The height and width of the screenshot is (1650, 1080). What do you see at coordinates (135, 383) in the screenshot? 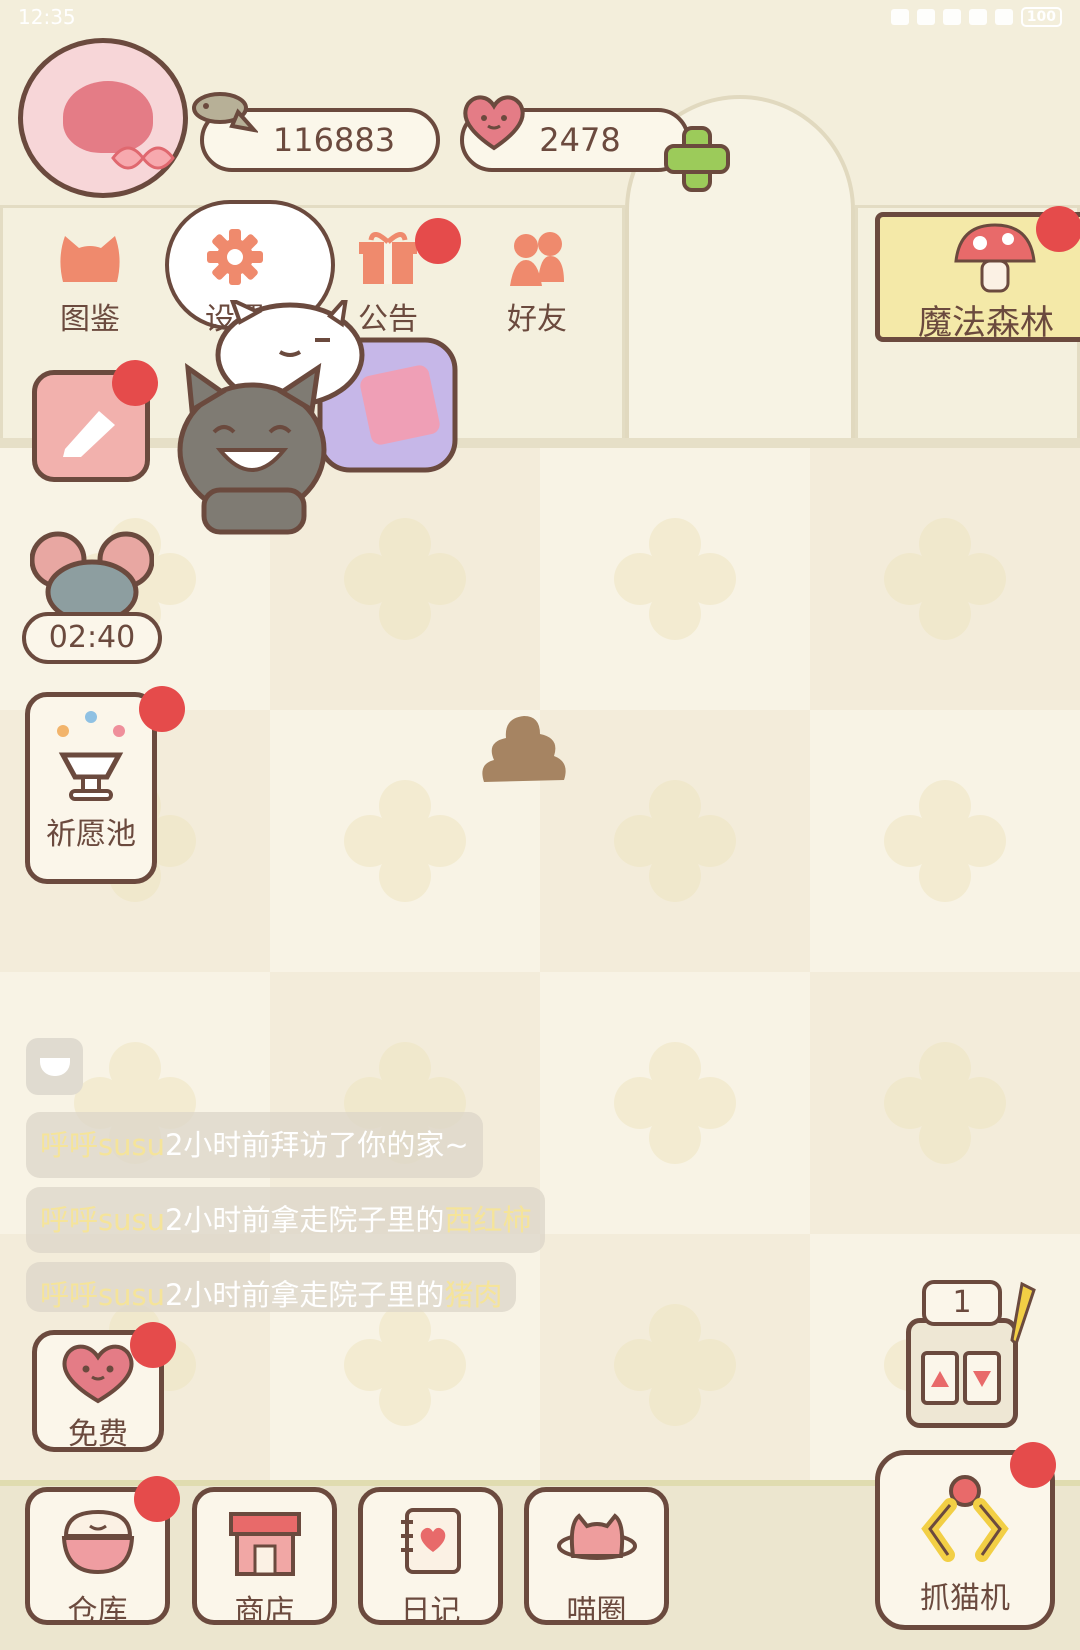
I see `signin-notification-dot` at bounding box center [135, 383].